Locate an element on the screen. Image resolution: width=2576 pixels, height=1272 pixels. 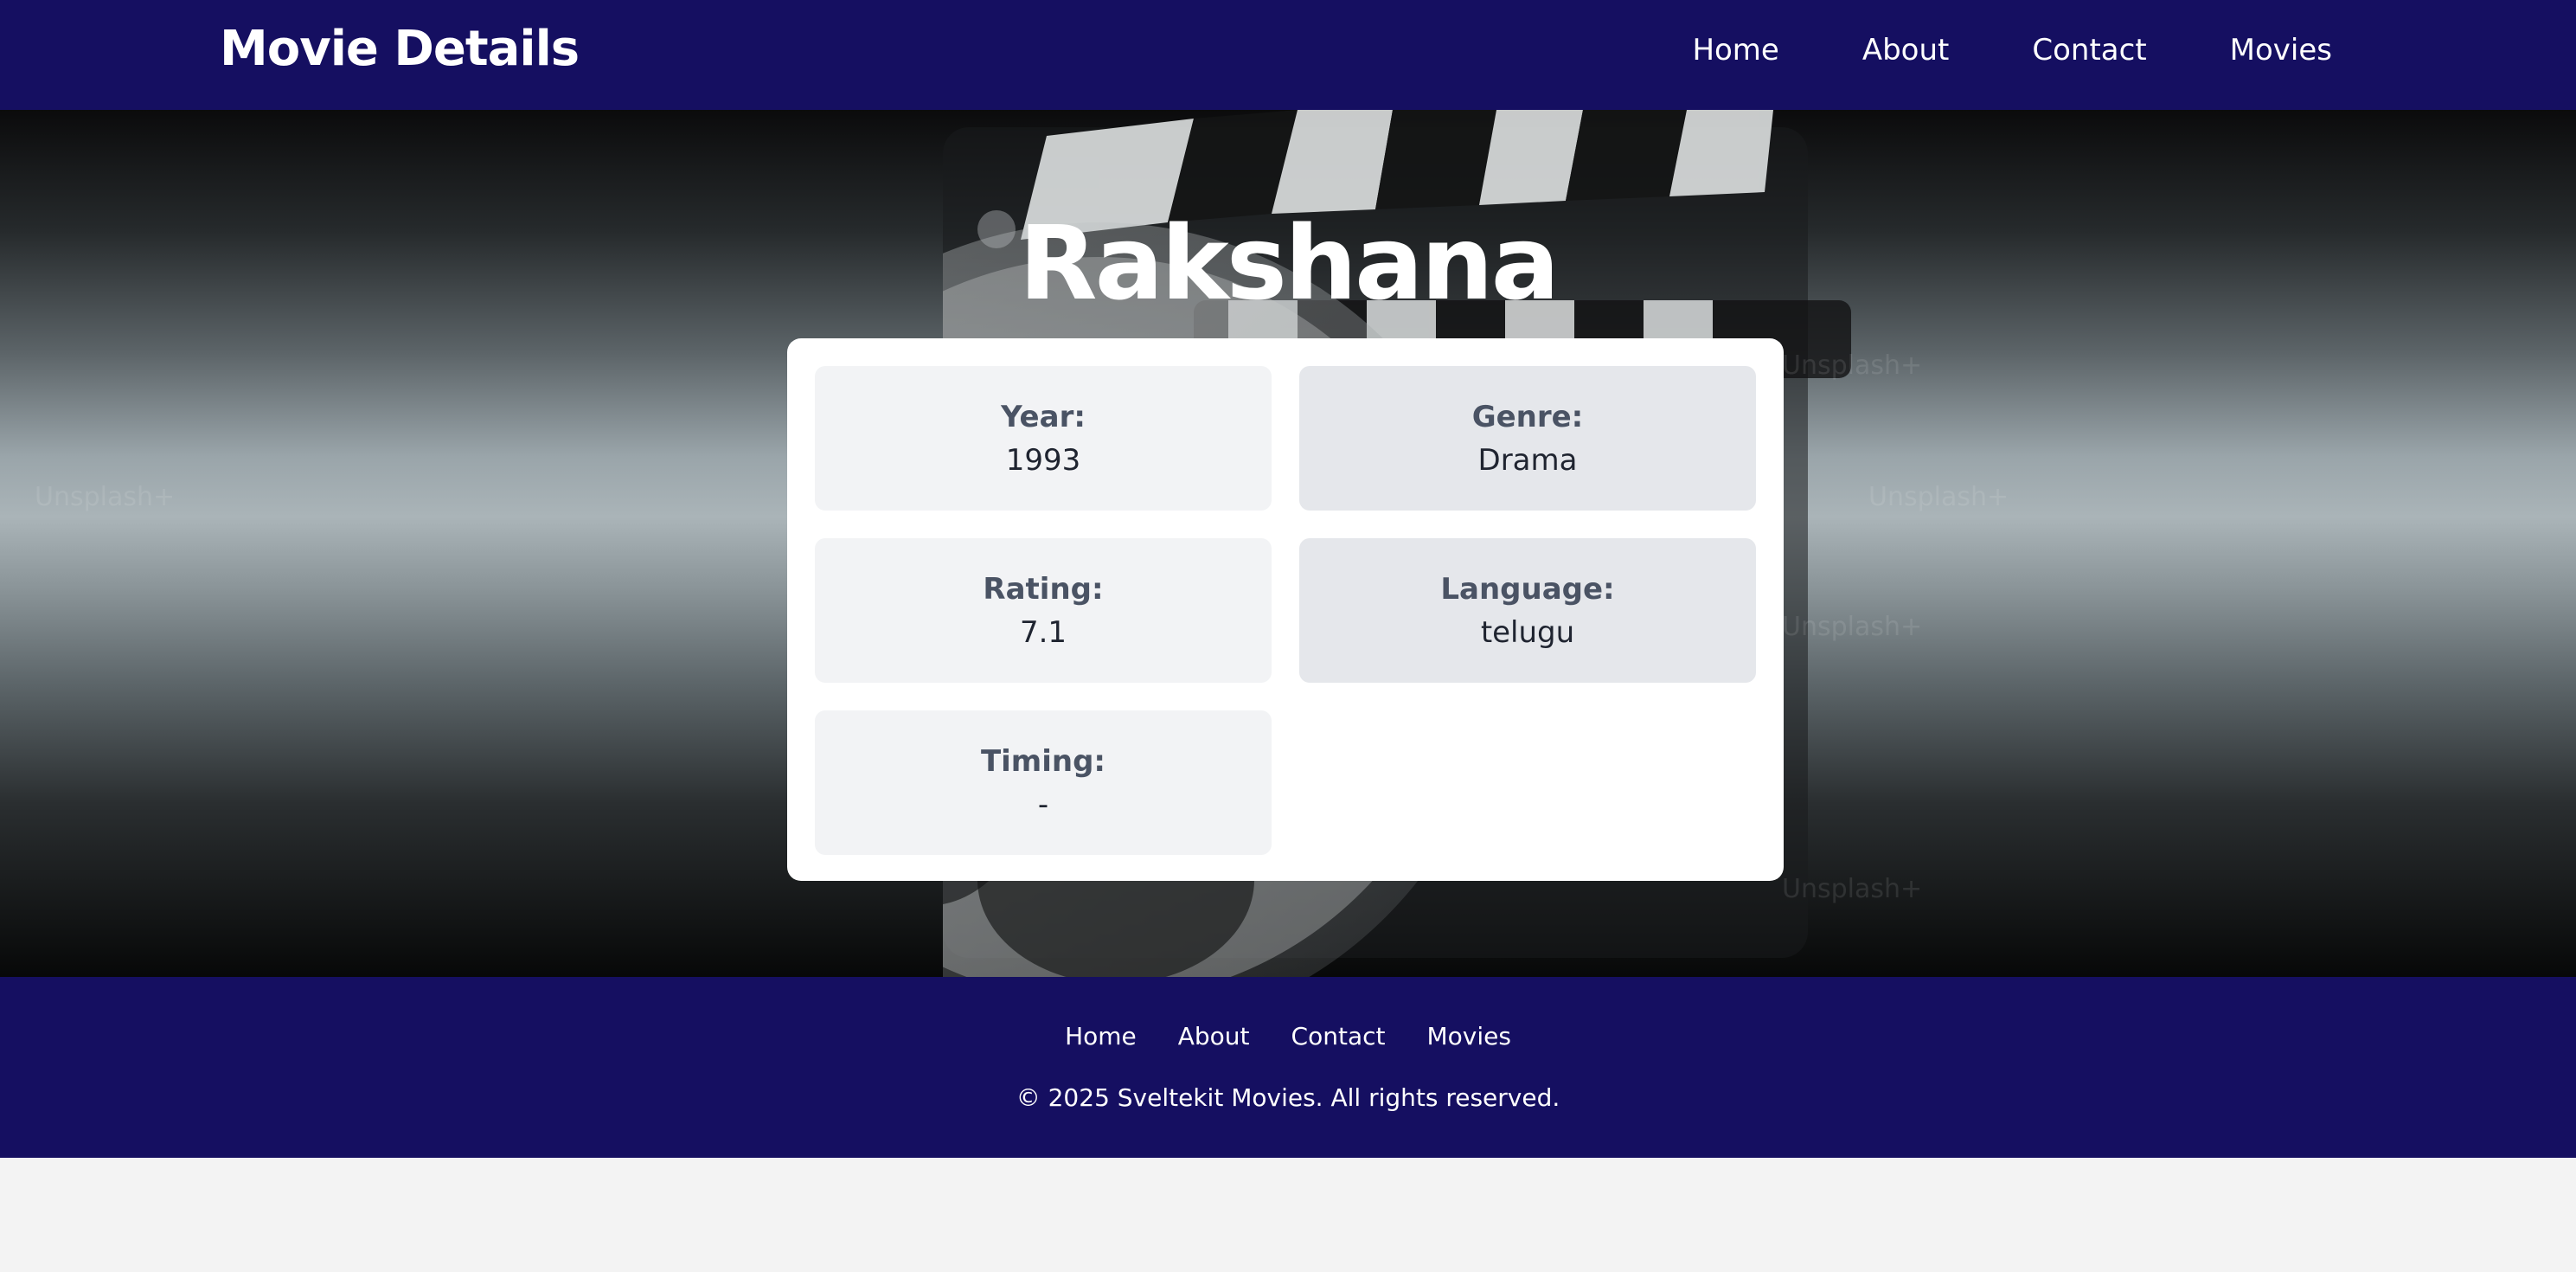
info-label: Rating: is located at coordinates (1043, 589).